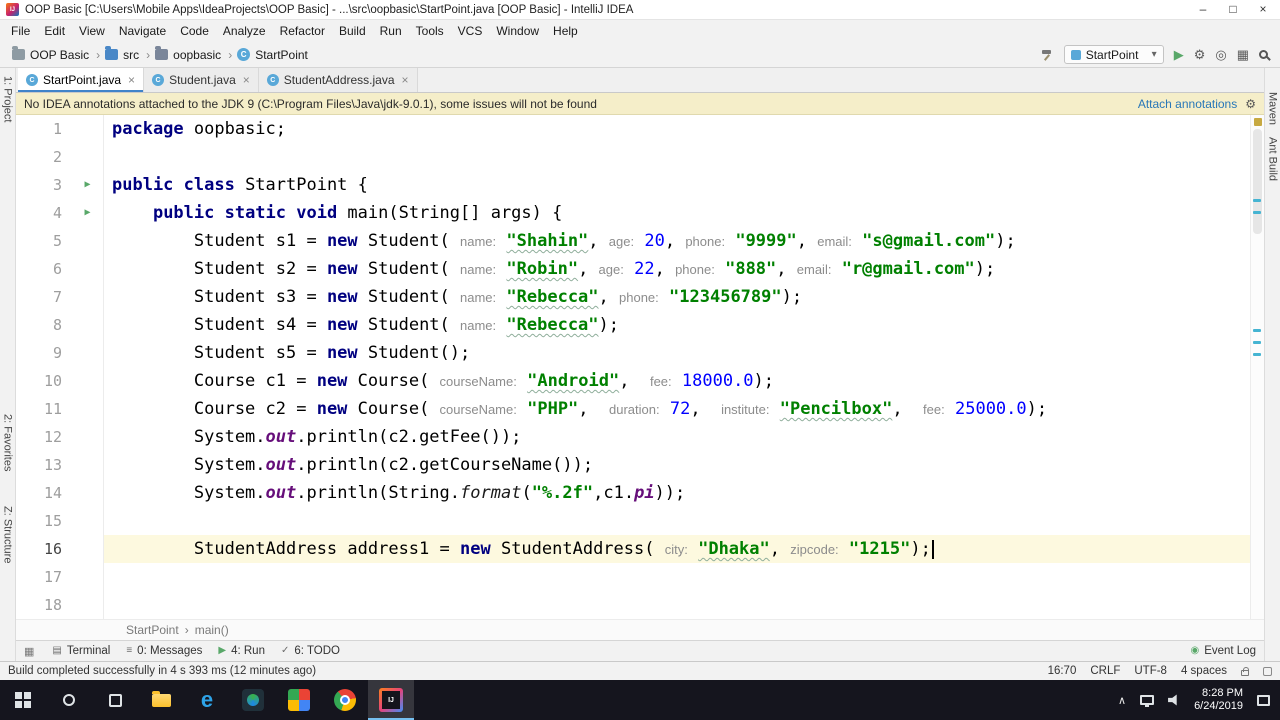  What do you see at coordinates (1179, 54) in the screenshot?
I see `run-button: ▶` at bounding box center [1179, 54].